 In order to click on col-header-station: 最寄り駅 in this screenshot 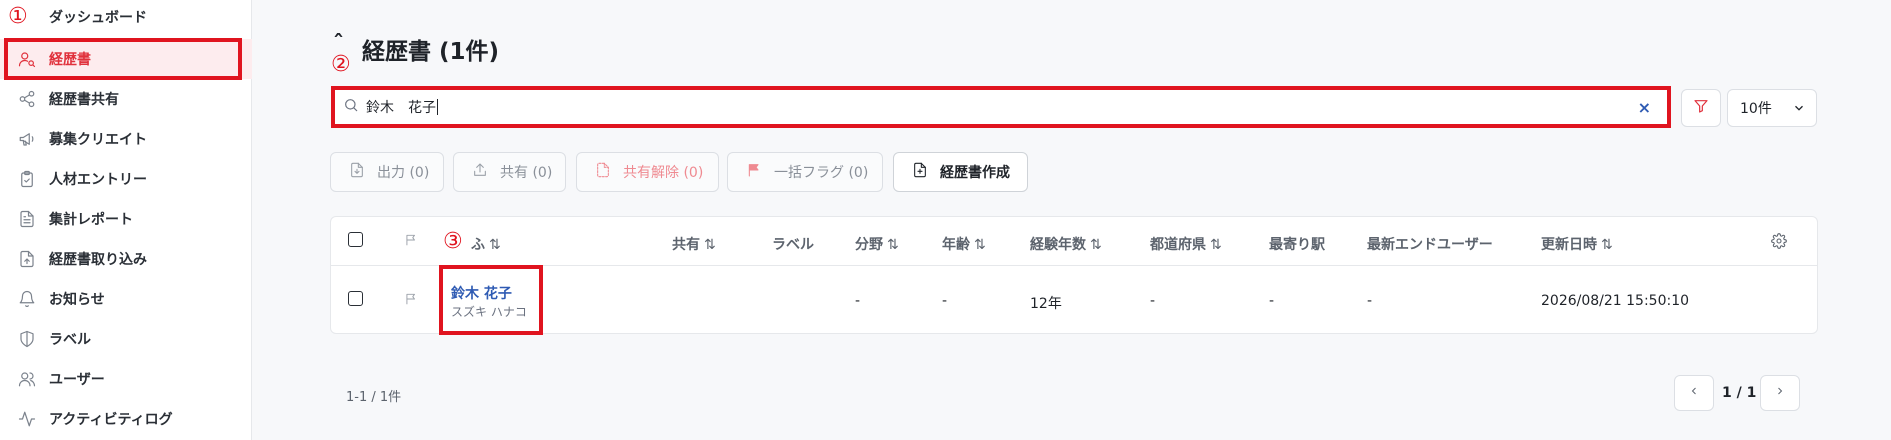, I will do `click(1297, 245)`.